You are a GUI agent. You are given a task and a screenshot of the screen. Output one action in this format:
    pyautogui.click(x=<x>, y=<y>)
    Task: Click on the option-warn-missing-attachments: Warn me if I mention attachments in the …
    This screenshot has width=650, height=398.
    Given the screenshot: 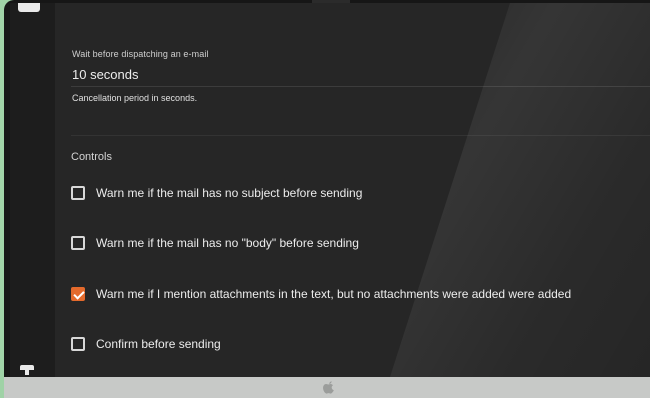 What is the action you would take?
    pyautogui.click(x=321, y=294)
    